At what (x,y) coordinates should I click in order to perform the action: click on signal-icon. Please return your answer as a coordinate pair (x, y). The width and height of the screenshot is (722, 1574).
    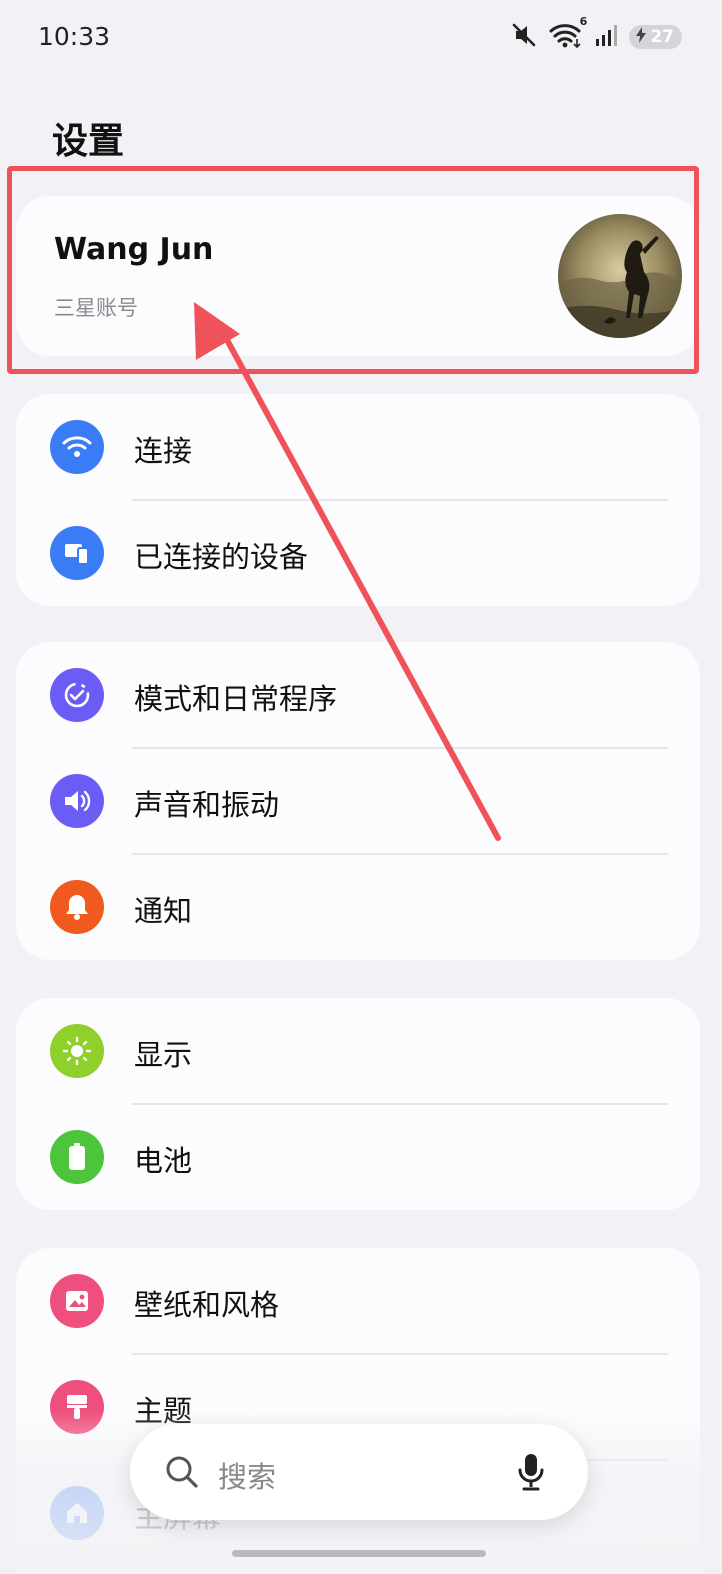
    Looking at the image, I should click on (606, 37).